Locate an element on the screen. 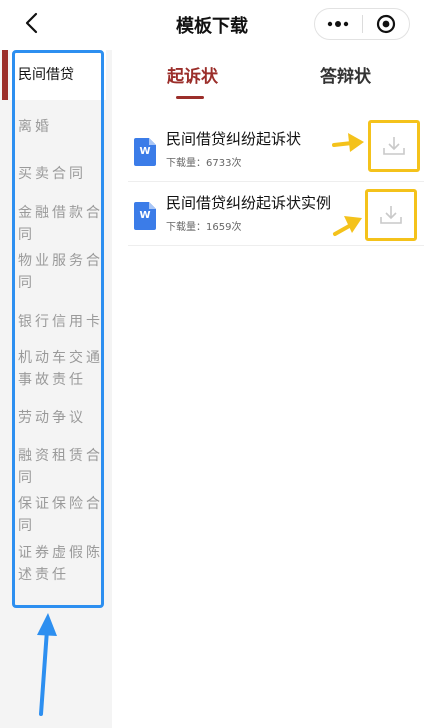 The width and height of the screenshot is (424, 728). sidebar-item-financial-leasing: 融资租赁合同 is located at coordinates (58, 467).